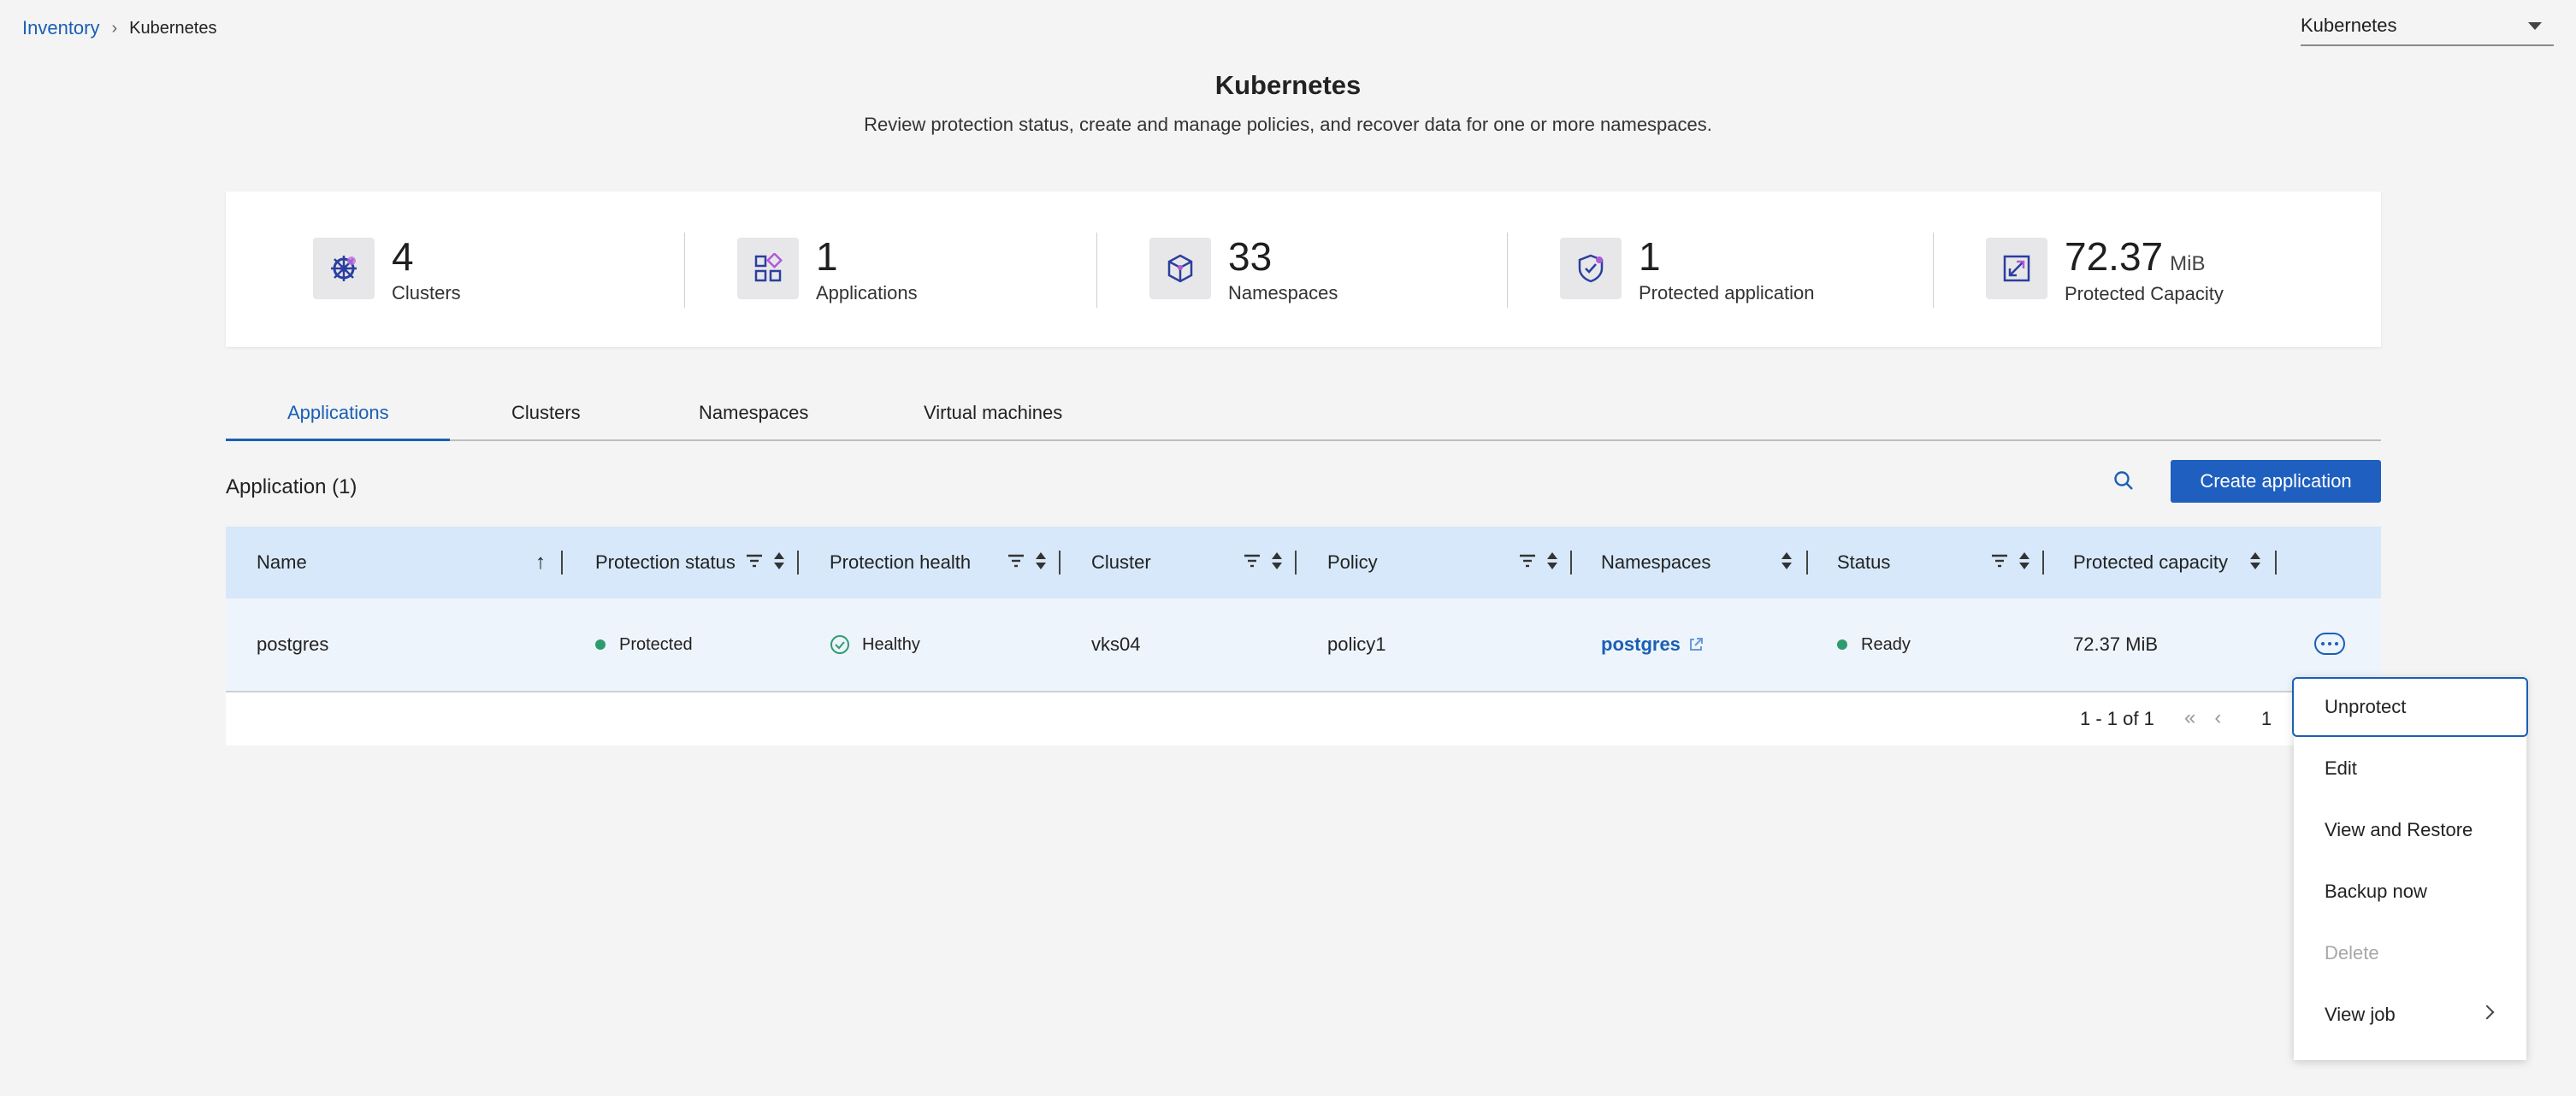 Image resolution: width=2576 pixels, height=1096 pixels. What do you see at coordinates (1874, 644) in the screenshot?
I see `cell-status: Ready` at bounding box center [1874, 644].